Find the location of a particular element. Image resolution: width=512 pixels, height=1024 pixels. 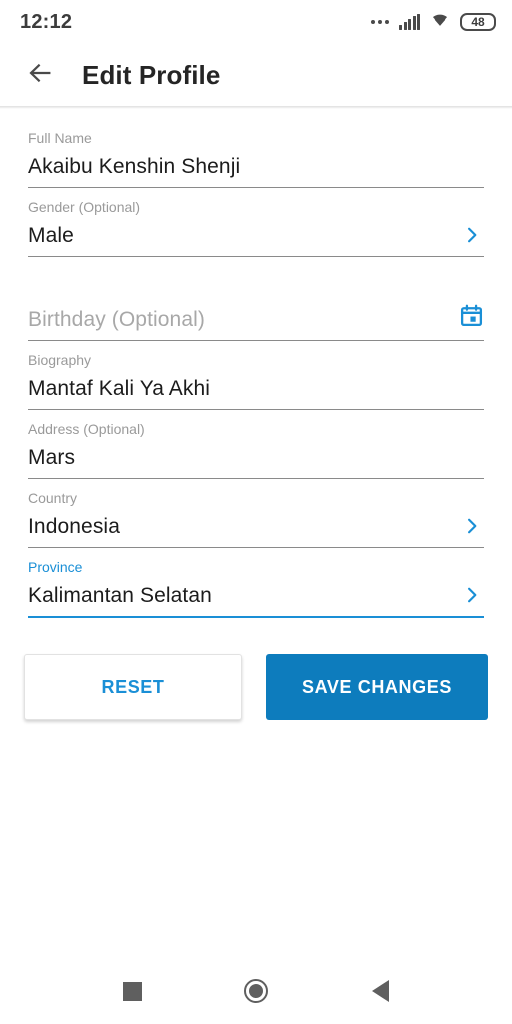

birthday-input: Birthday (Optional) is located at coordinates (243, 324).